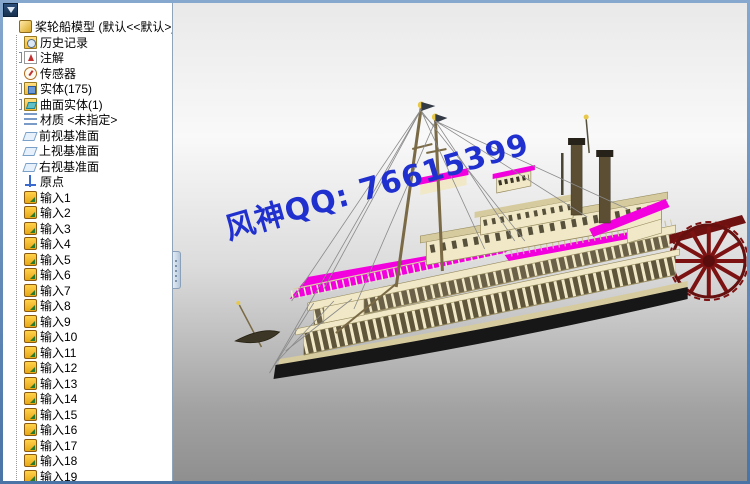 The height and width of the screenshot is (484, 750). What do you see at coordinates (95, 353) in the screenshot?
I see `tree-item: 输入11` at bounding box center [95, 353].